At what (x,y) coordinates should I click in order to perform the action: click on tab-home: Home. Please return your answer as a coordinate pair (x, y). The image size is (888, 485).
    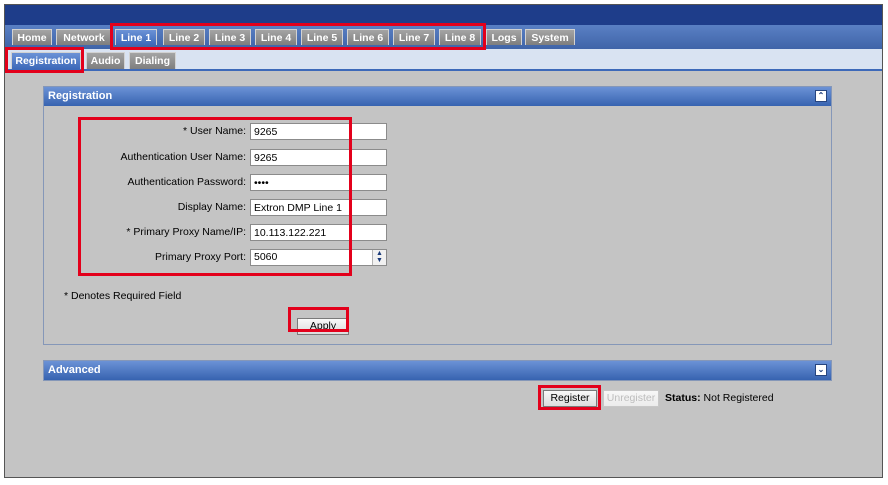
    Looking at the image, I should click on (32, 37).